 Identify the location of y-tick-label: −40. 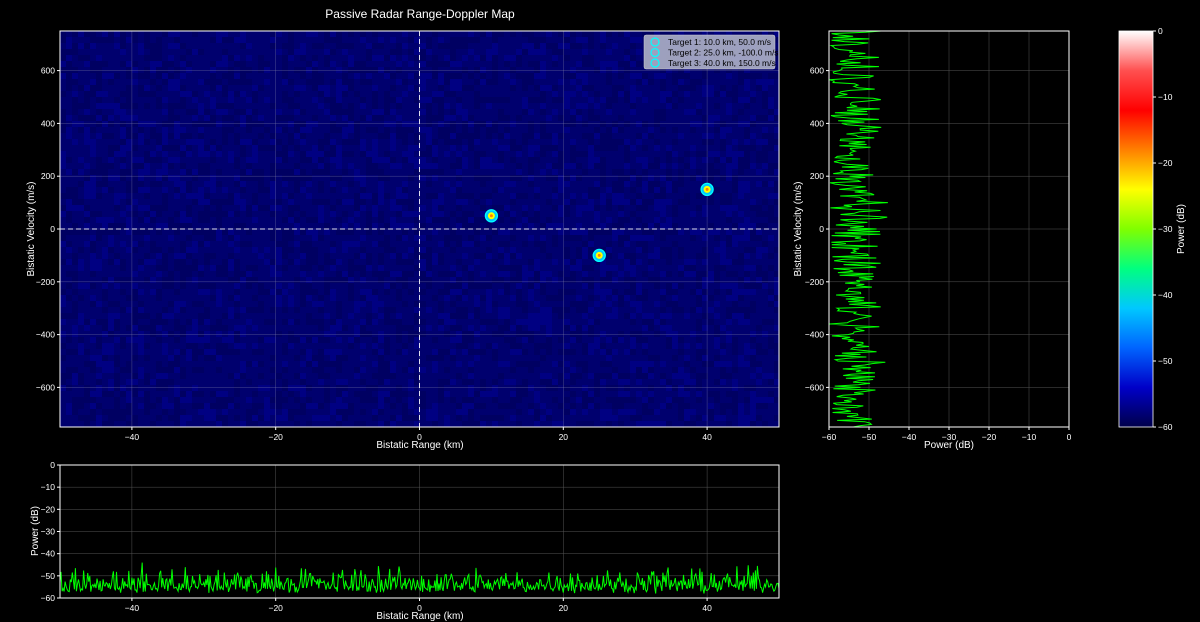
(48, 554).